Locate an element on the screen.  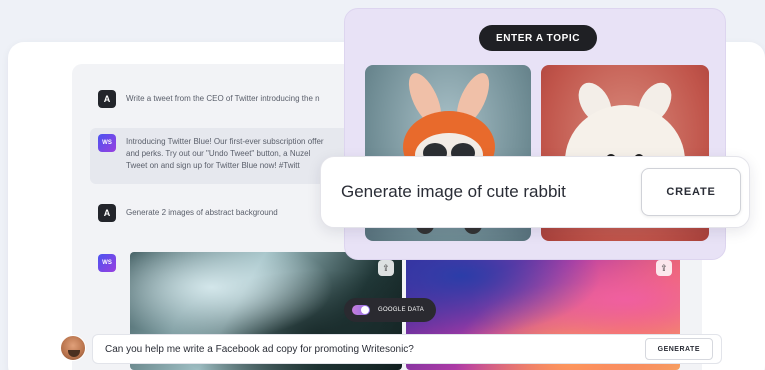
toggle-label: GOOGLE DATA is located at coordinates (401, 310).